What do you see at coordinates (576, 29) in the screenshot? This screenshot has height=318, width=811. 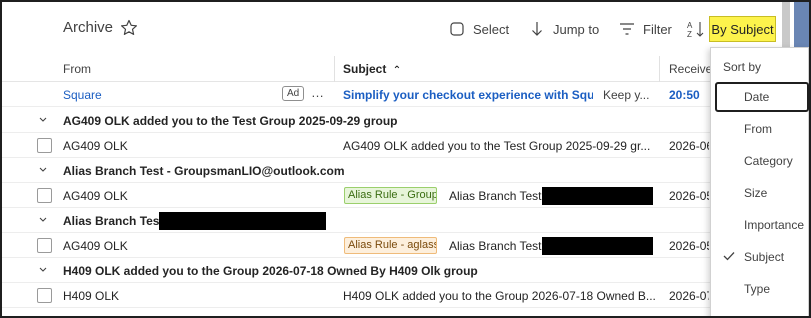 I see `jump-to-label: Jump to` at bounding box center [576, 29].